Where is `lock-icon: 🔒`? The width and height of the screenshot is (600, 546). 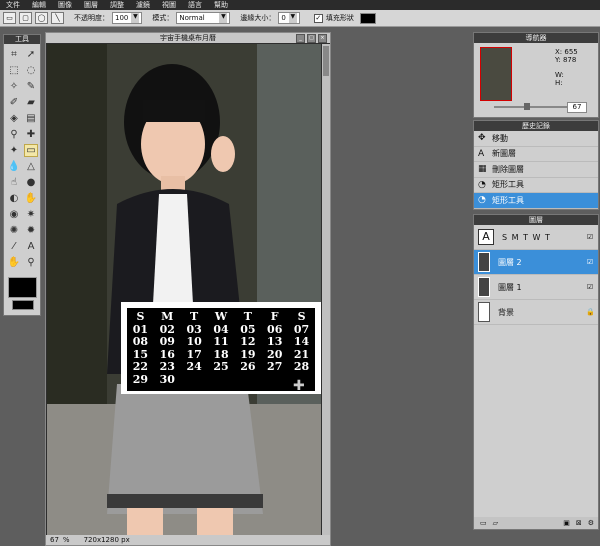
lock-icon: 🔒 is located at coordinates (590, 312).